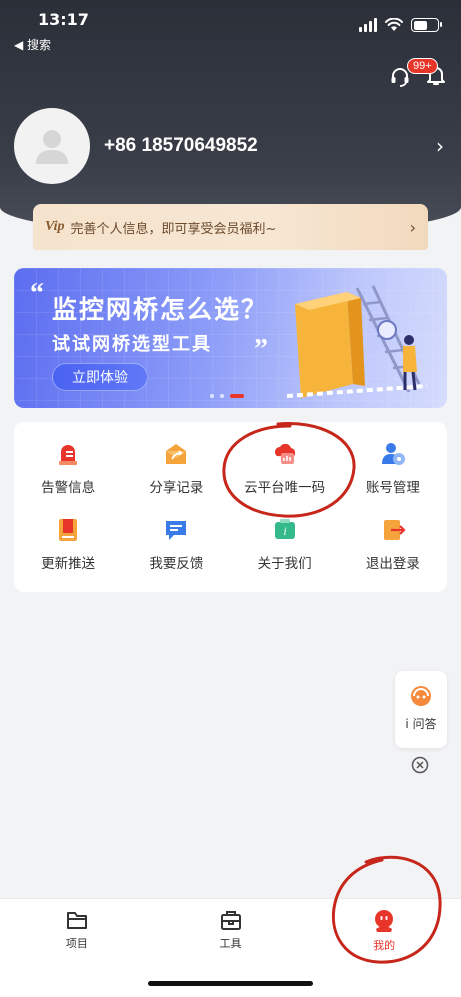 The height and width of the screenshot is (997, 461). Describe the element at coordinates (394, 530) in the screenshot. I see `logout-icon` at that location.